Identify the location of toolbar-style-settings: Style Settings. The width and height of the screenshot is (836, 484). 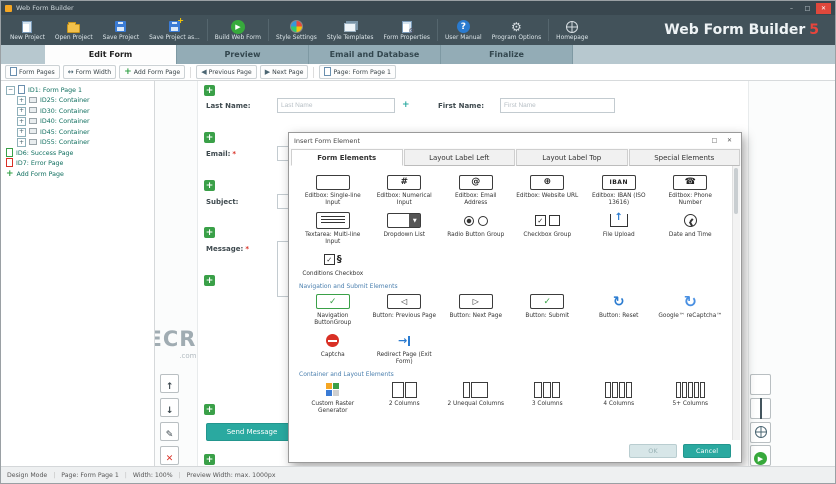
(296, 30).